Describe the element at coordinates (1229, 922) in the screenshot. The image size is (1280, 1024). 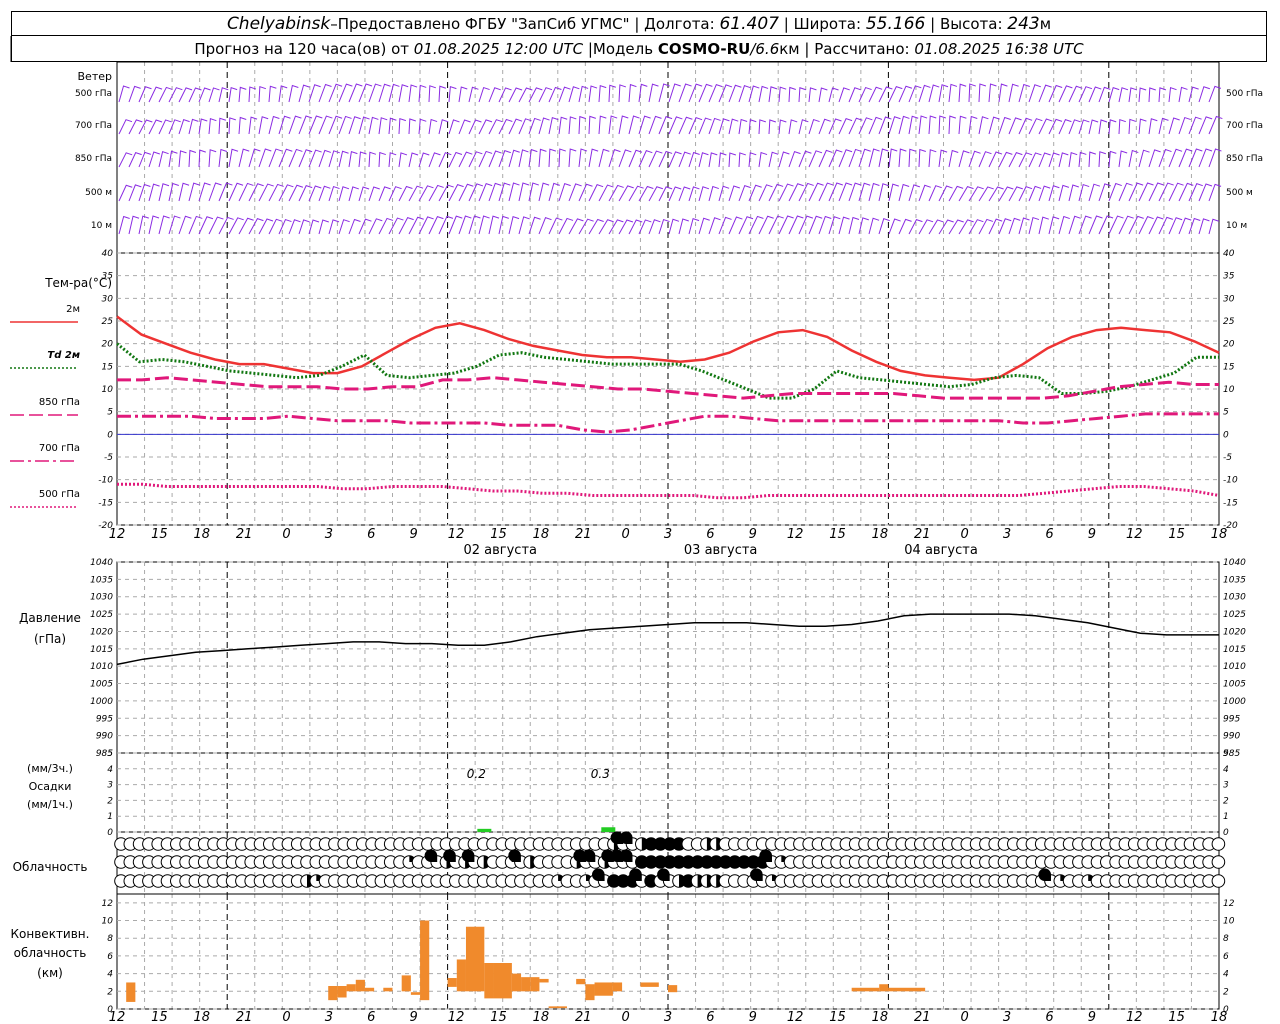
I see `conv-tick-right: 10` at that location.